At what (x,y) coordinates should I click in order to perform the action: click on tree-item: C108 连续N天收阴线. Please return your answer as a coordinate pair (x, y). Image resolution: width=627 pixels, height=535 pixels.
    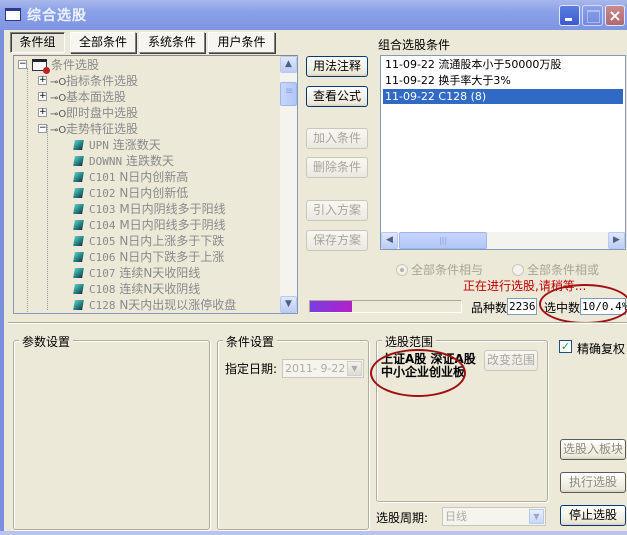
    Looking at the image, I should click on (137, 289).